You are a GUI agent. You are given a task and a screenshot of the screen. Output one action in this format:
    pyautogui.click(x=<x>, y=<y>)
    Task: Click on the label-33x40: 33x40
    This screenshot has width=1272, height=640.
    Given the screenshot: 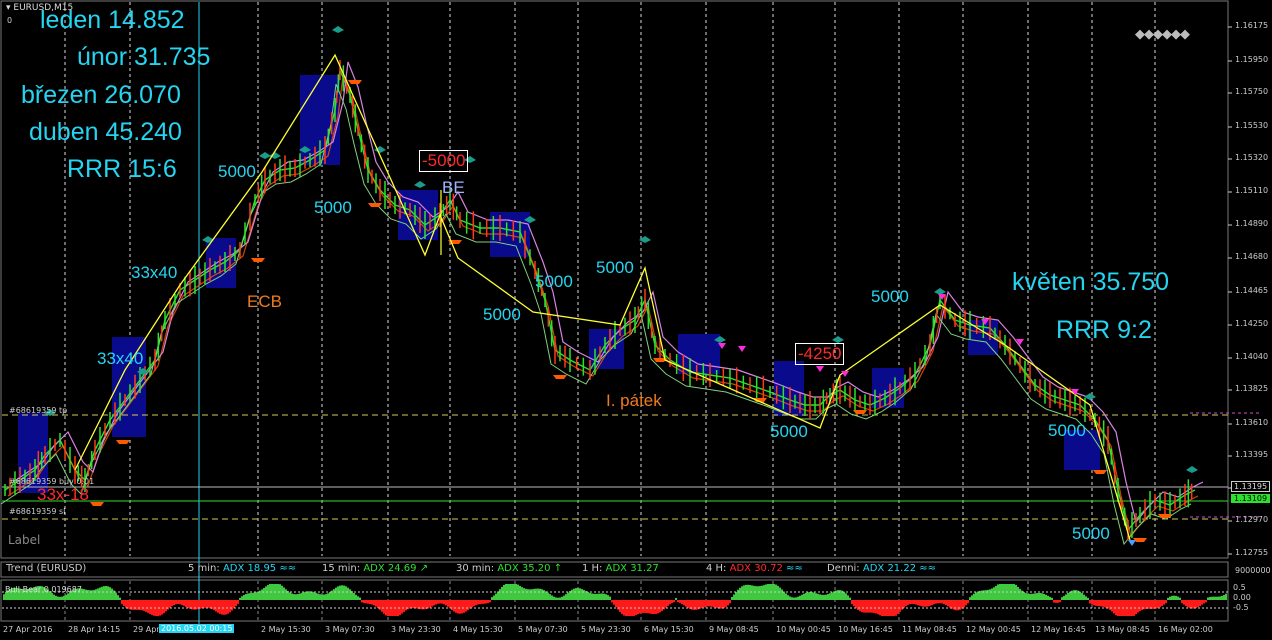 What is the action you would take?
    pyautogui.click(x=120, y=358)
    